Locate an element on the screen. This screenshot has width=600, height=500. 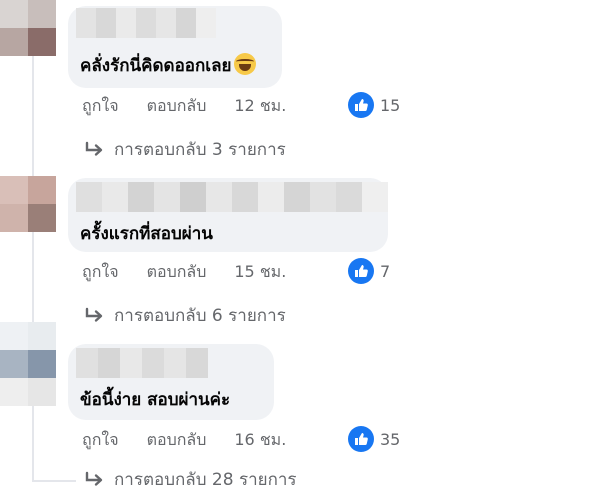
comment-actions: ถูกใจ ตอบกลับ 15 ชม. is located at coordinates (184, 272).